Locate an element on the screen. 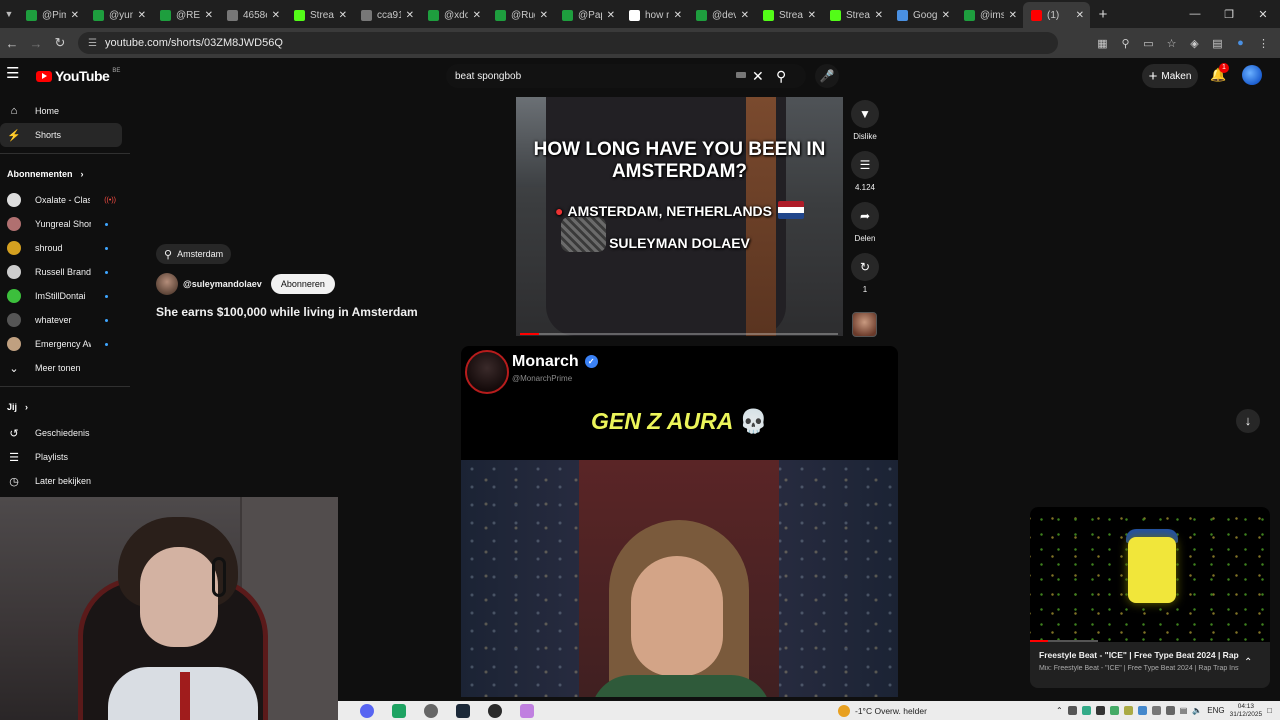 The height and width of the screenshot is (720, 1280). browser-tab: cca91 ✕ is located at coordinates (386, 15).